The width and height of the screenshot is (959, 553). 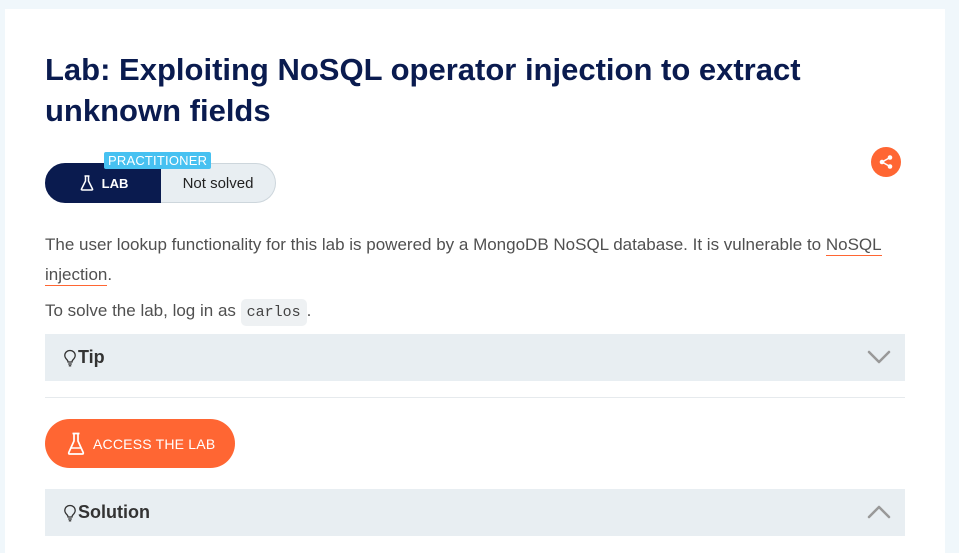 I want to click on share-icon, so click(x=886, y=162).